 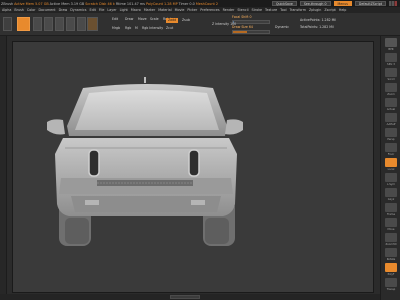 What do you see at coordinates (391, 199) in the screenshot?
I see `gxyz-label: Gxyz` at bounding box center [391, 199].